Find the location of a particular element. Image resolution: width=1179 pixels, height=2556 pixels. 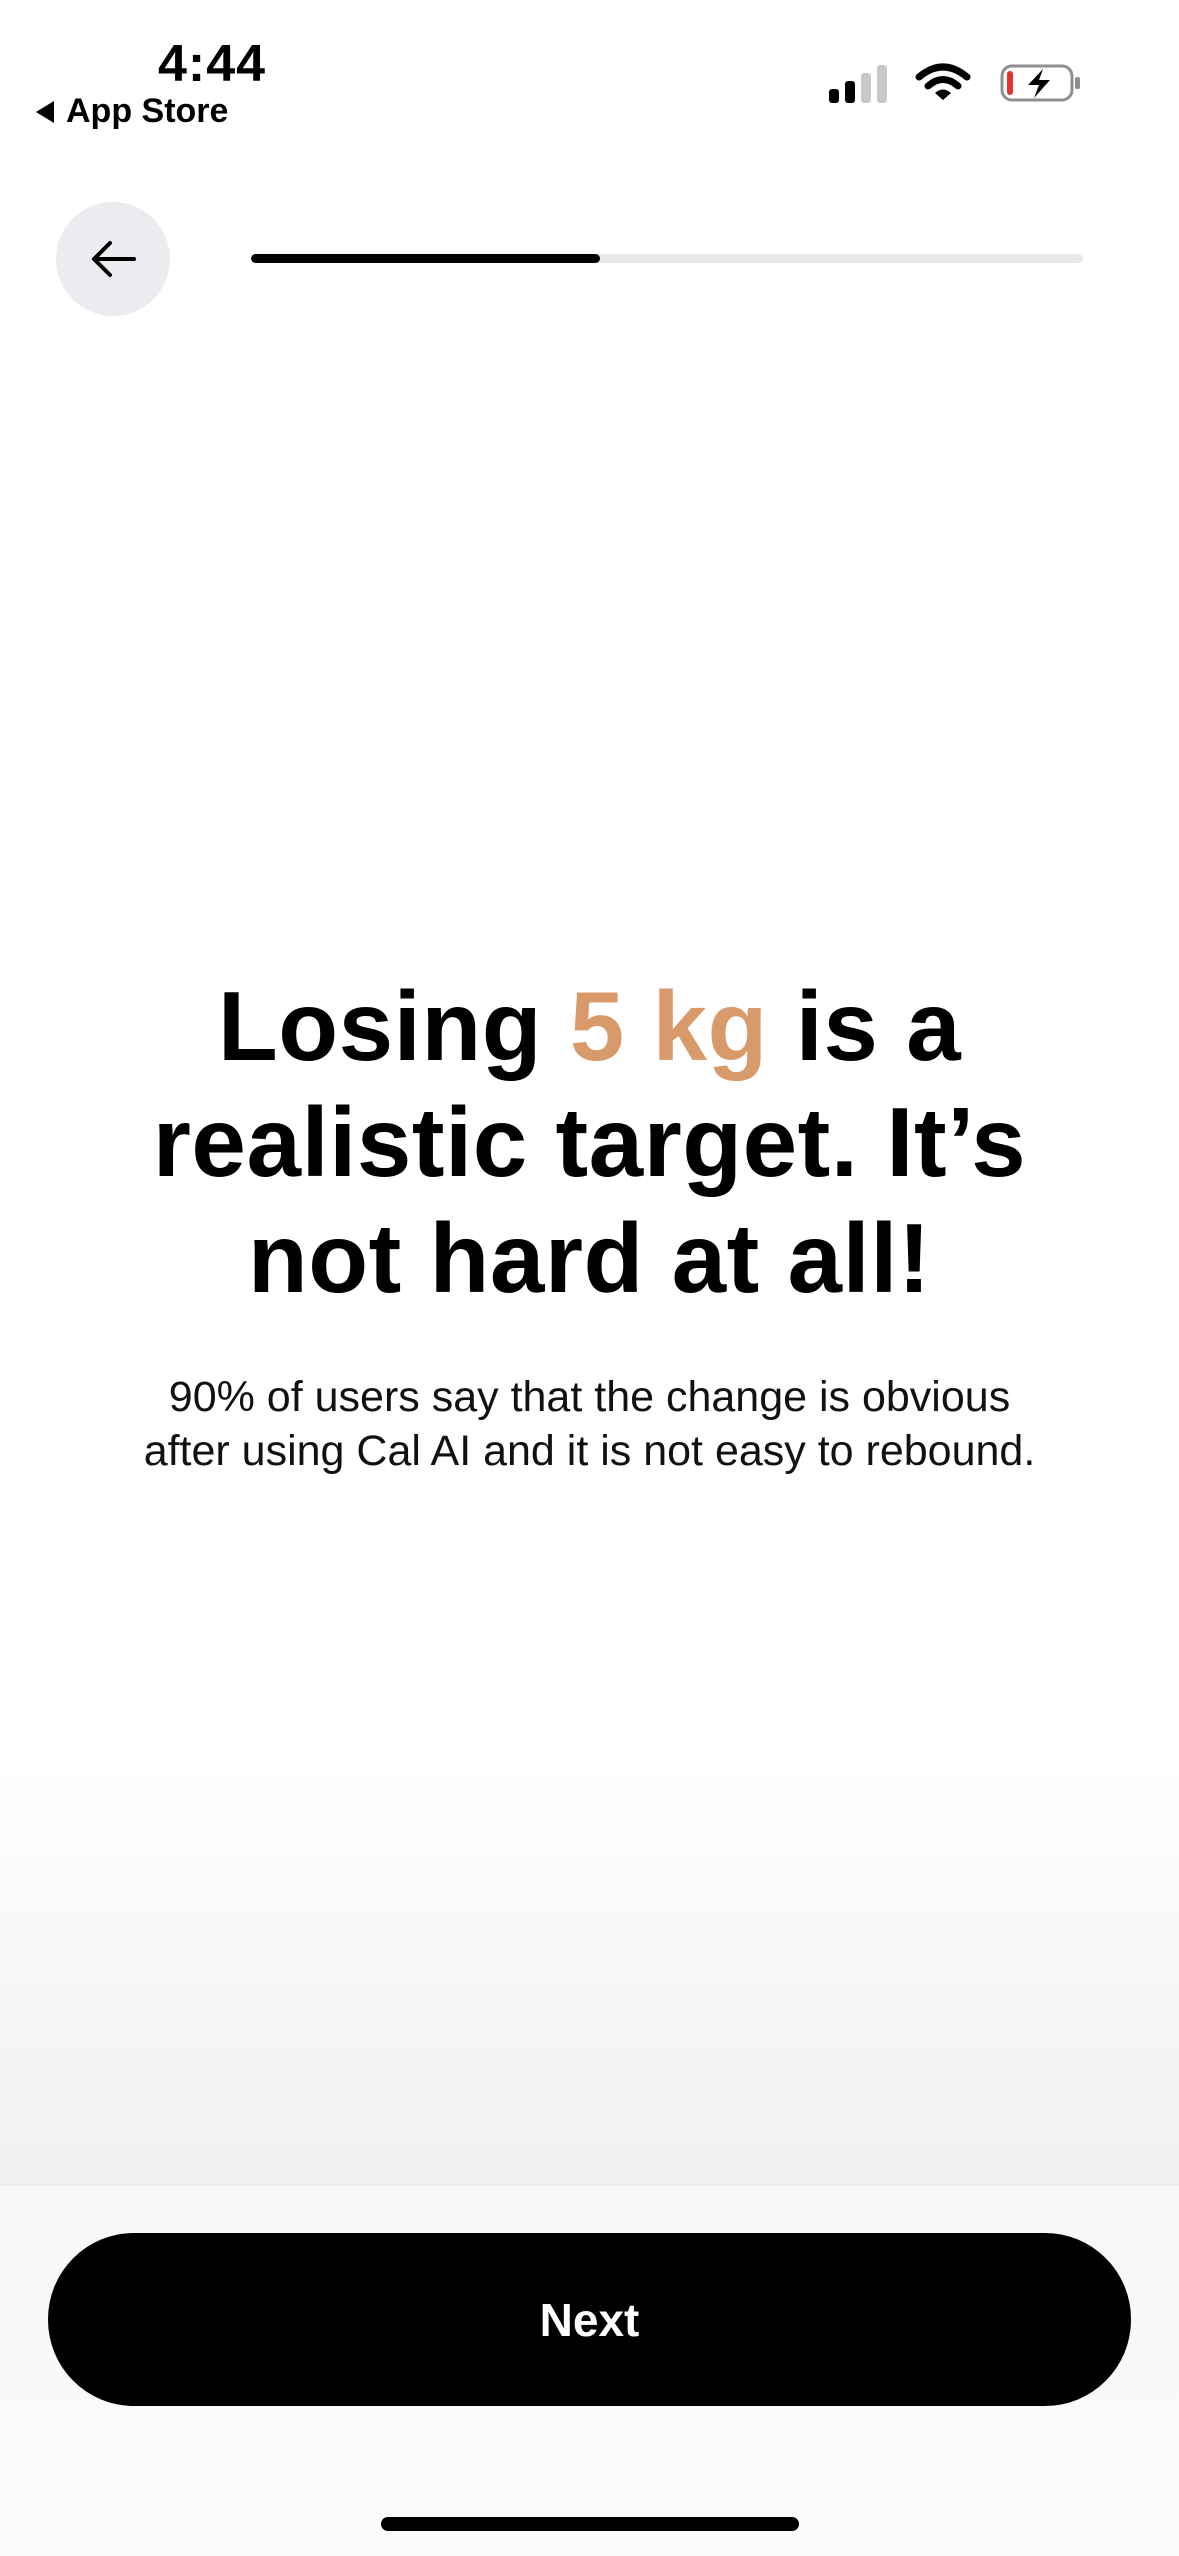

next-button: Next is located at coordinates (589, 2319).